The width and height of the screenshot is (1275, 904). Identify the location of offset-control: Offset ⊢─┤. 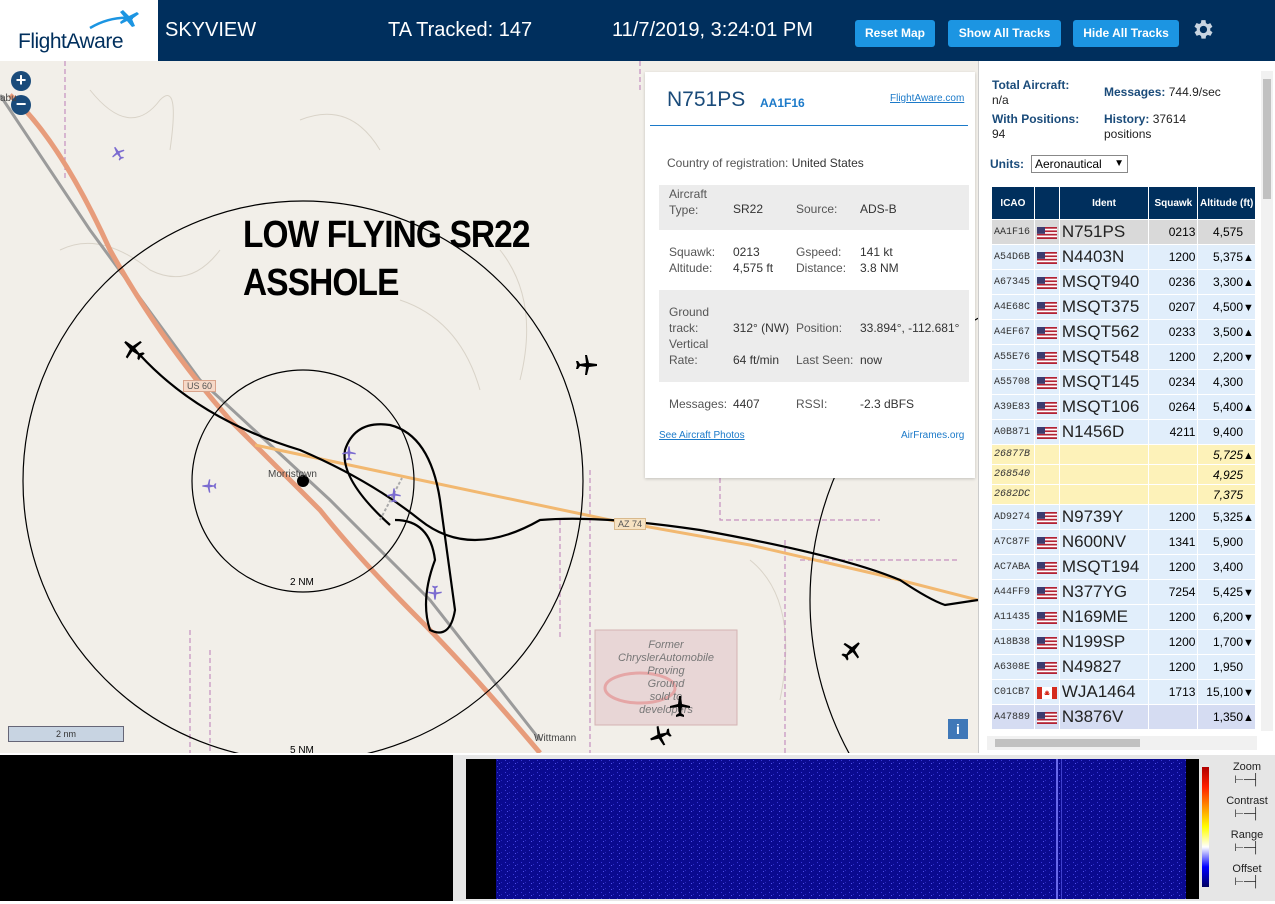
(1247, 875).